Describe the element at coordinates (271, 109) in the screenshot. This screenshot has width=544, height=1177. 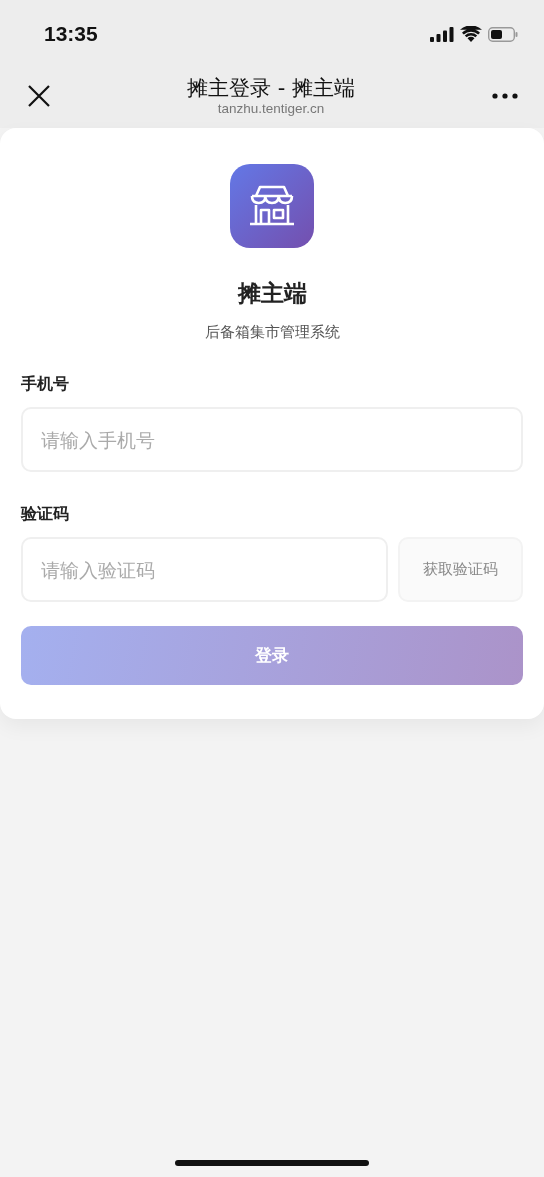
I see `page-url: tanzhu.tentiger.cn` at that location.